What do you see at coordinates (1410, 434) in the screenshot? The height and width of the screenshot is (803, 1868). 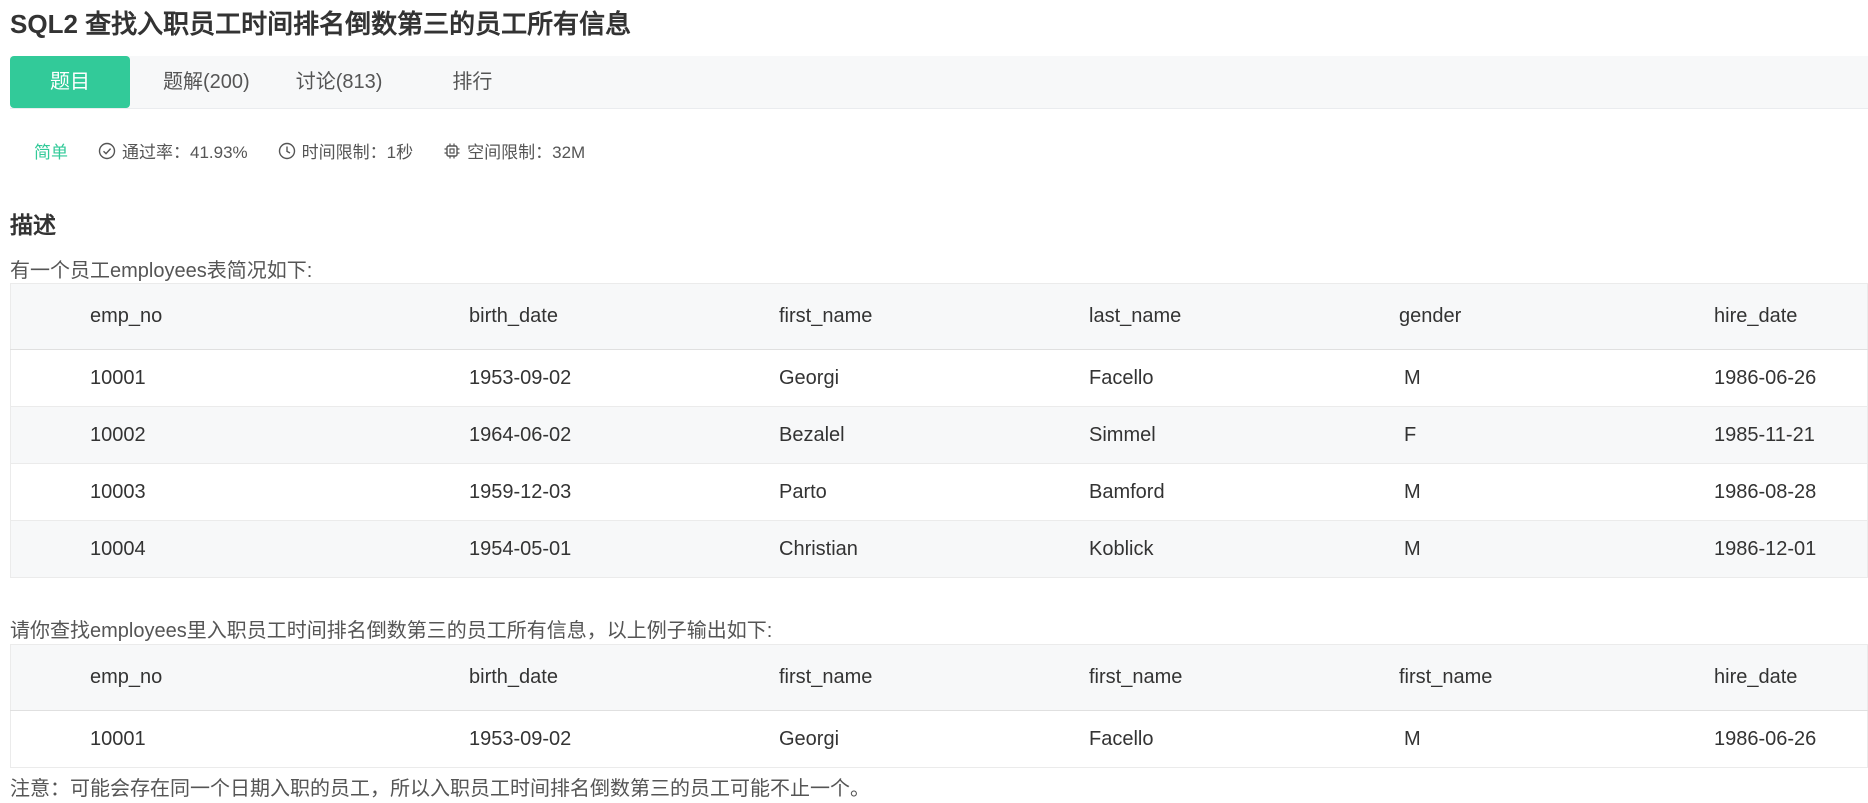 I see `table-cell: F` at bounding box center [1410, 434].